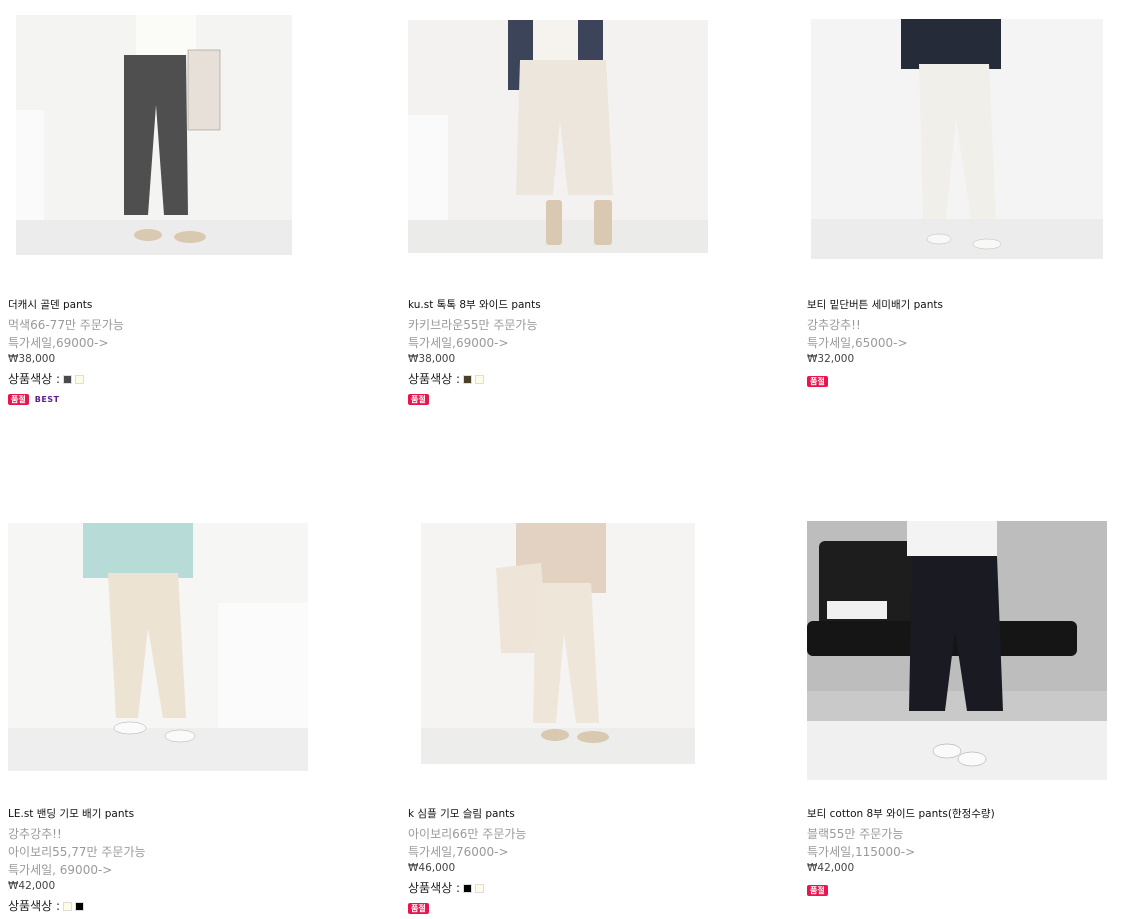 The width and height of the screenshot is (1137, 919). Describe the element at coordinates (173, 399) in the screenshot. I see `badges: 품절 BEST` at that location.